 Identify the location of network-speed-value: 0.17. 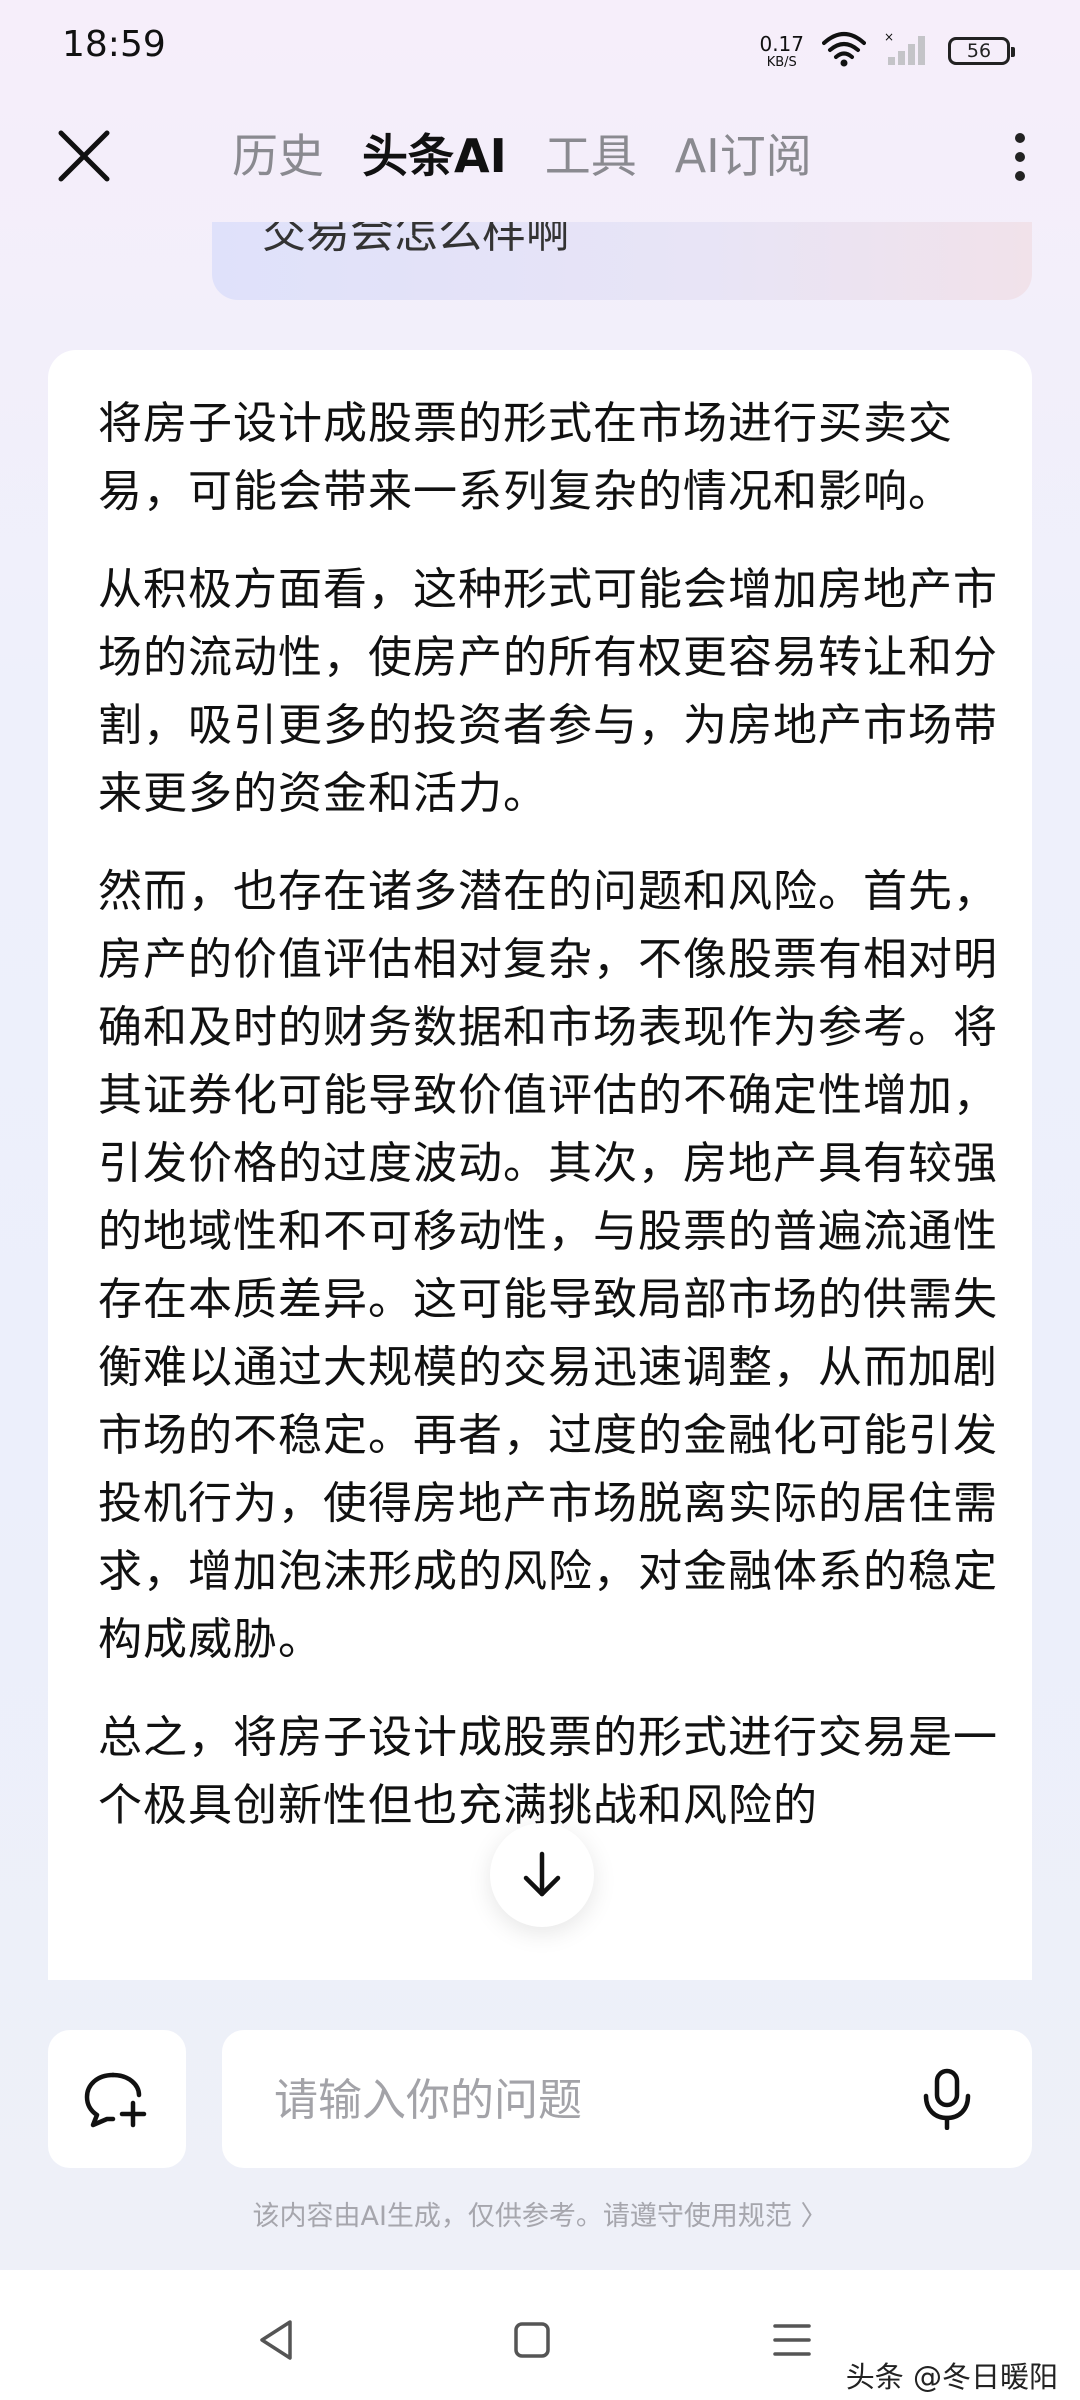
(781, 43).